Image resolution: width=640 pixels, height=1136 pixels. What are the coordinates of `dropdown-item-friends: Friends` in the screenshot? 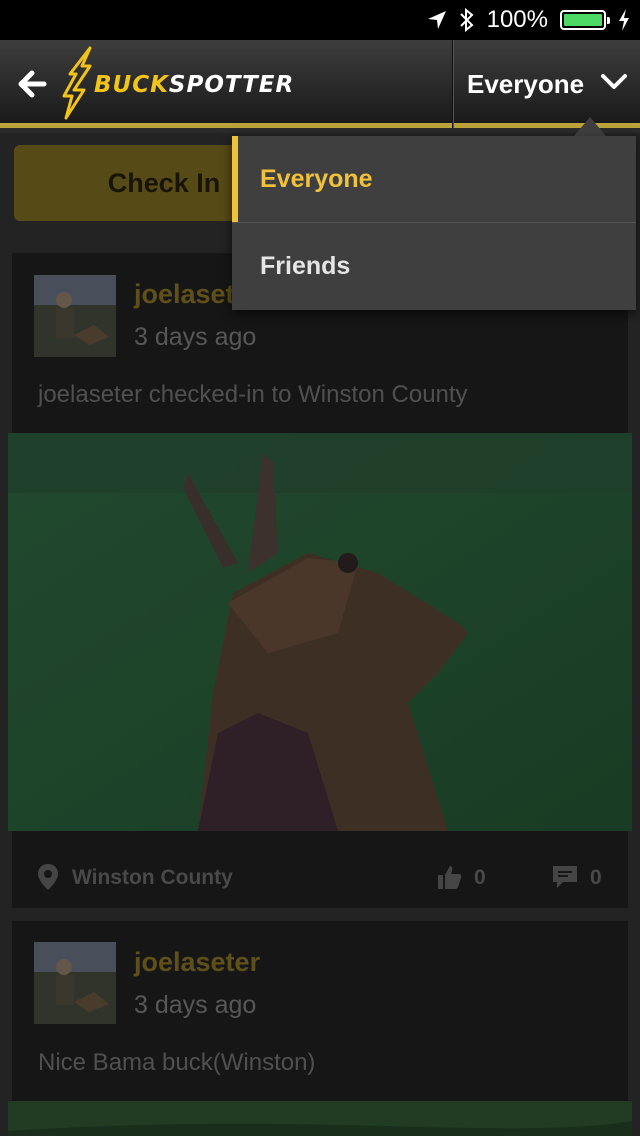 It's located at (434, 266).